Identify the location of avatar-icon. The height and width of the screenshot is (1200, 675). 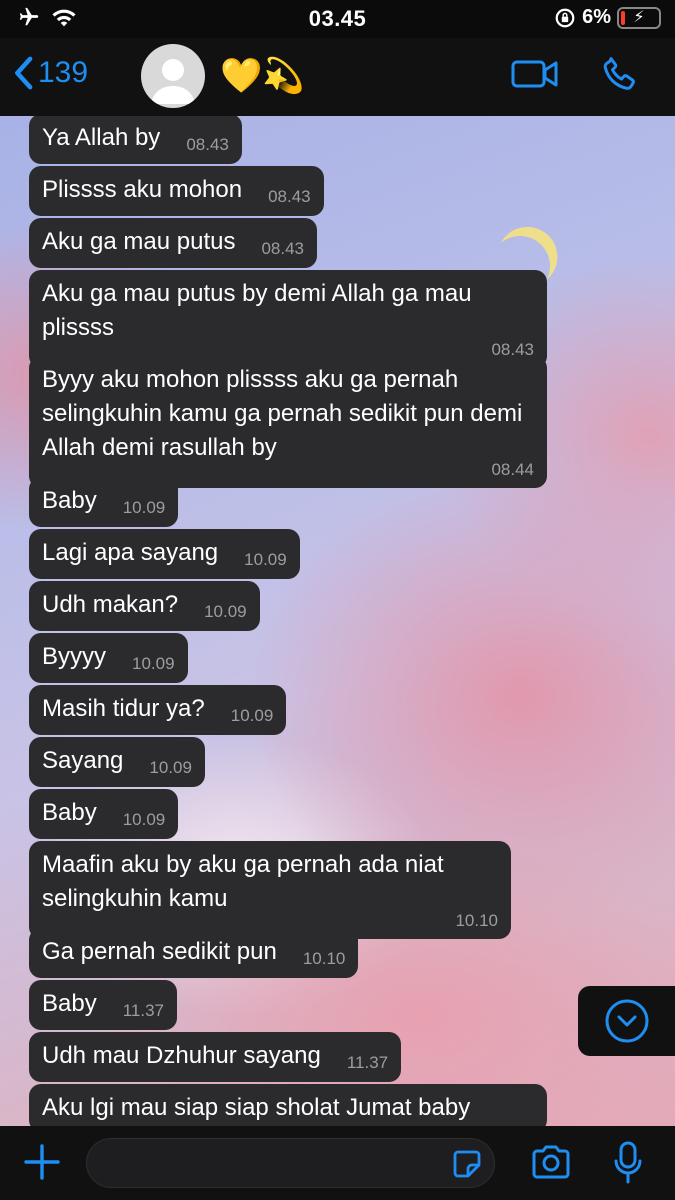
(173, 81).